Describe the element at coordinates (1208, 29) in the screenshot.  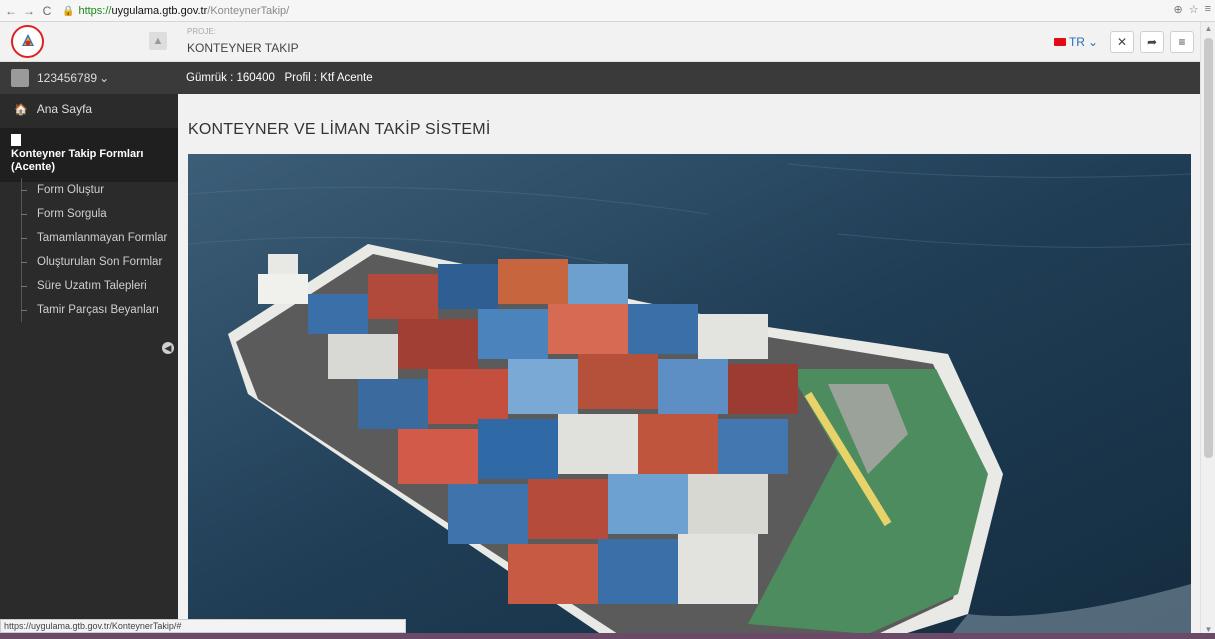
I see `scroll-up-icon: ▲` at that location.